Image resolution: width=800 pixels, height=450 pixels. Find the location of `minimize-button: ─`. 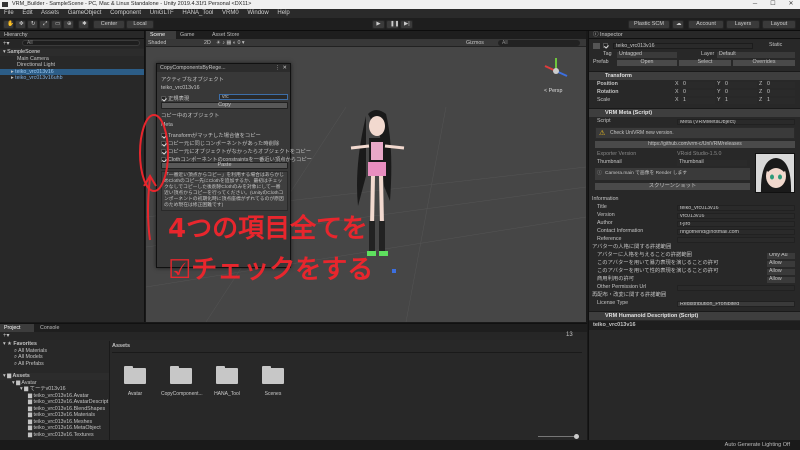

minimize-button: ─ is located at coordinates (755, 4).